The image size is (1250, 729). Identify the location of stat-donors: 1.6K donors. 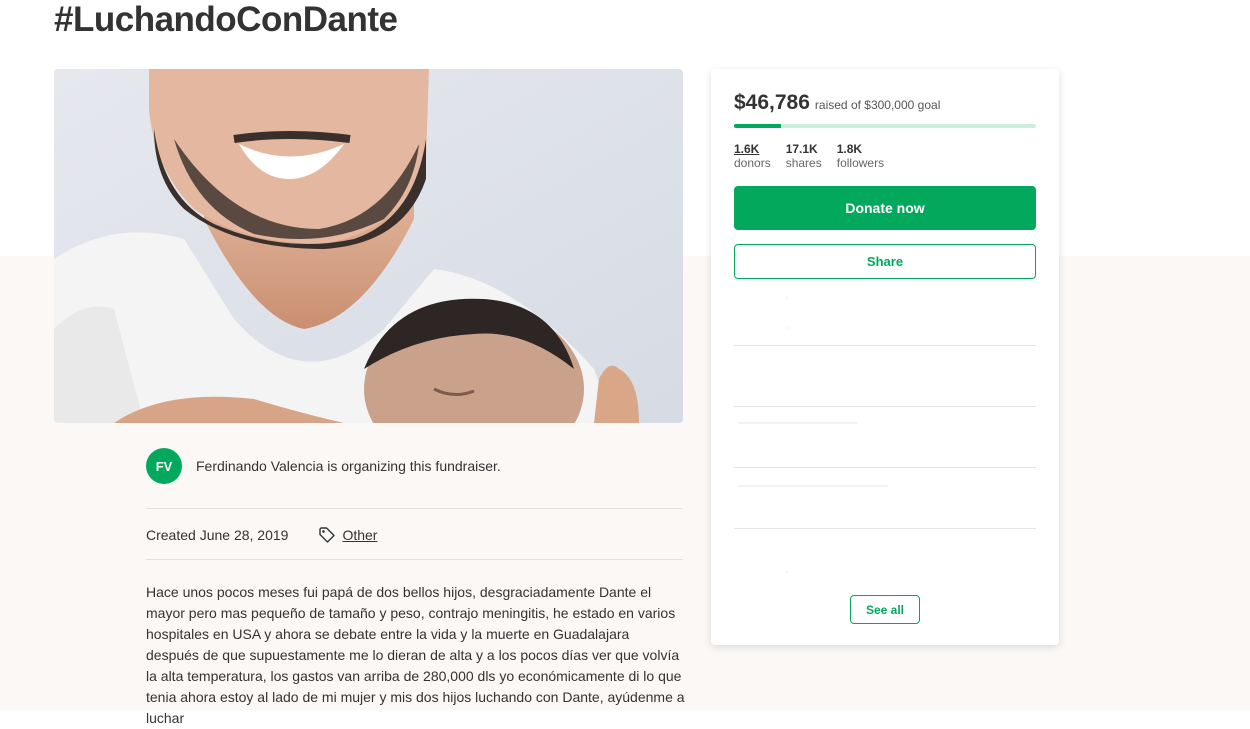
(752, 156).